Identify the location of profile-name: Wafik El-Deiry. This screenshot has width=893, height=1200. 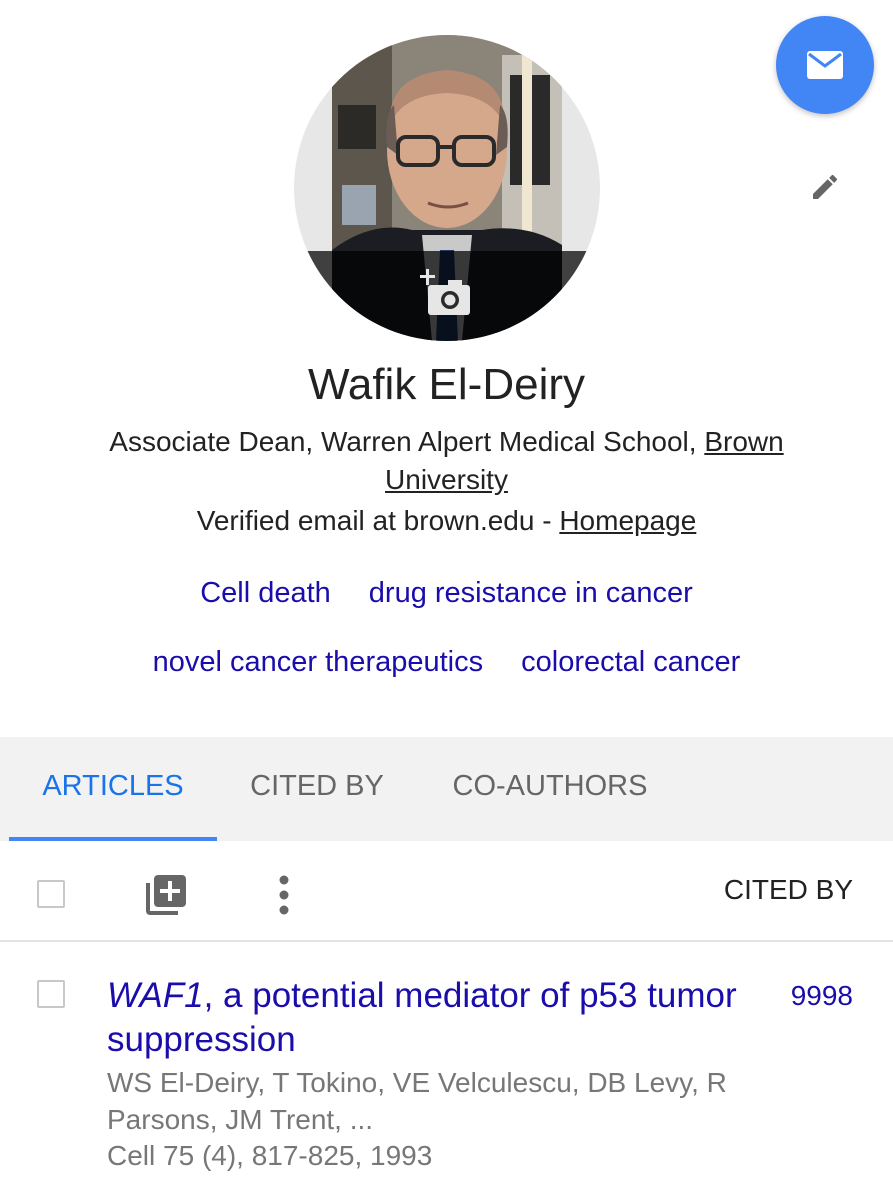
(446, 384).